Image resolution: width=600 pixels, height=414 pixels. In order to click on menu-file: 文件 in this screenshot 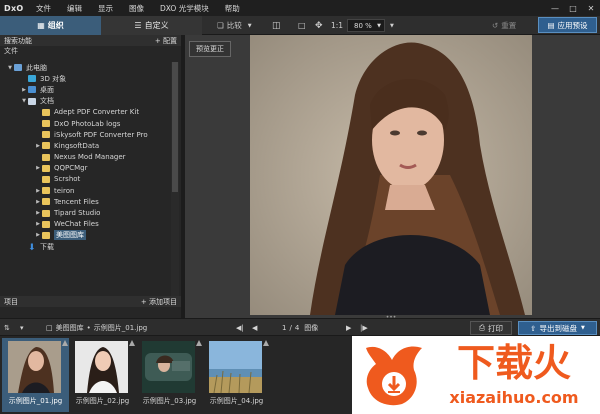, I will do `click(43, 8)`.